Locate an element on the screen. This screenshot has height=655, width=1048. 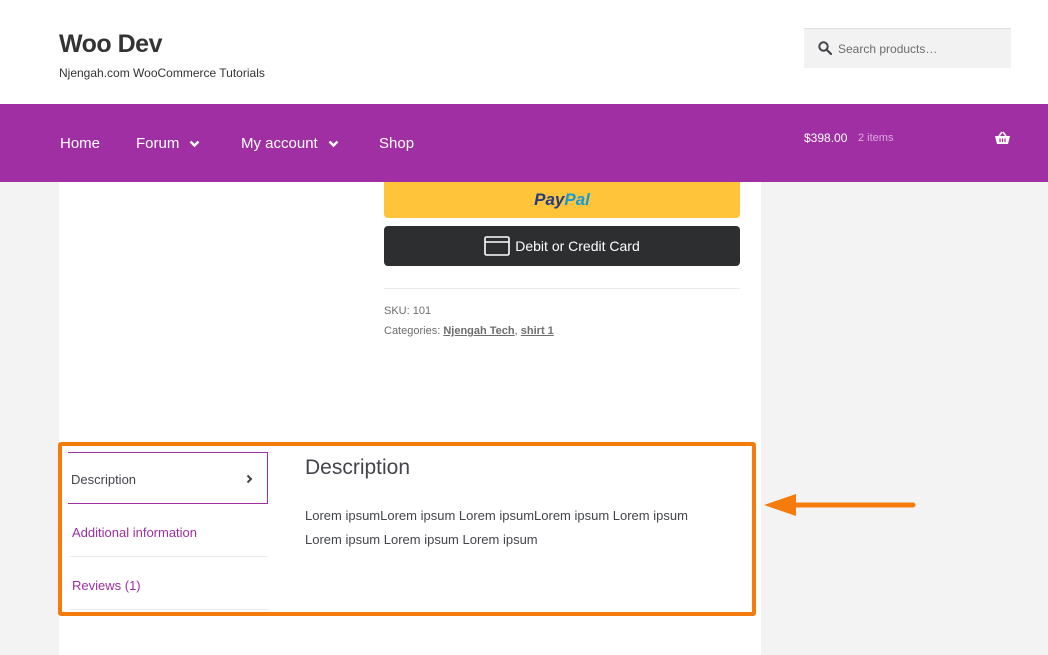
credit-card-icon is located at coordinates (497, 246).